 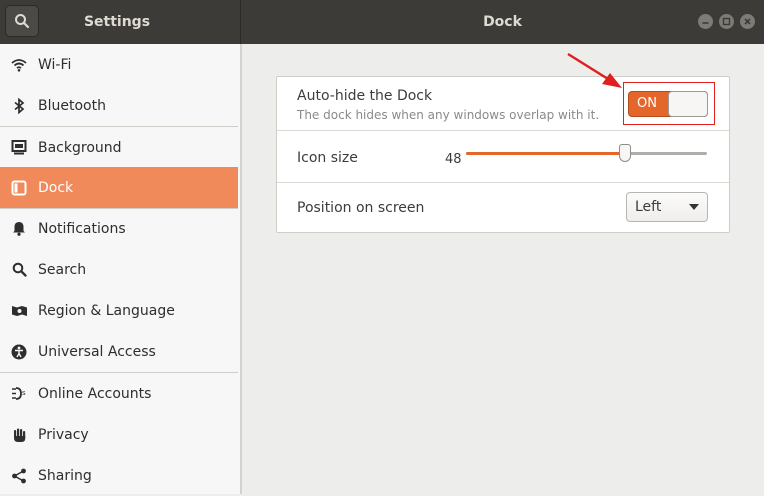 What do you see at coordinates (62, 269) in the screenshot?
I see `sidebar-item-label: Search` at bounding box center [62, 269].